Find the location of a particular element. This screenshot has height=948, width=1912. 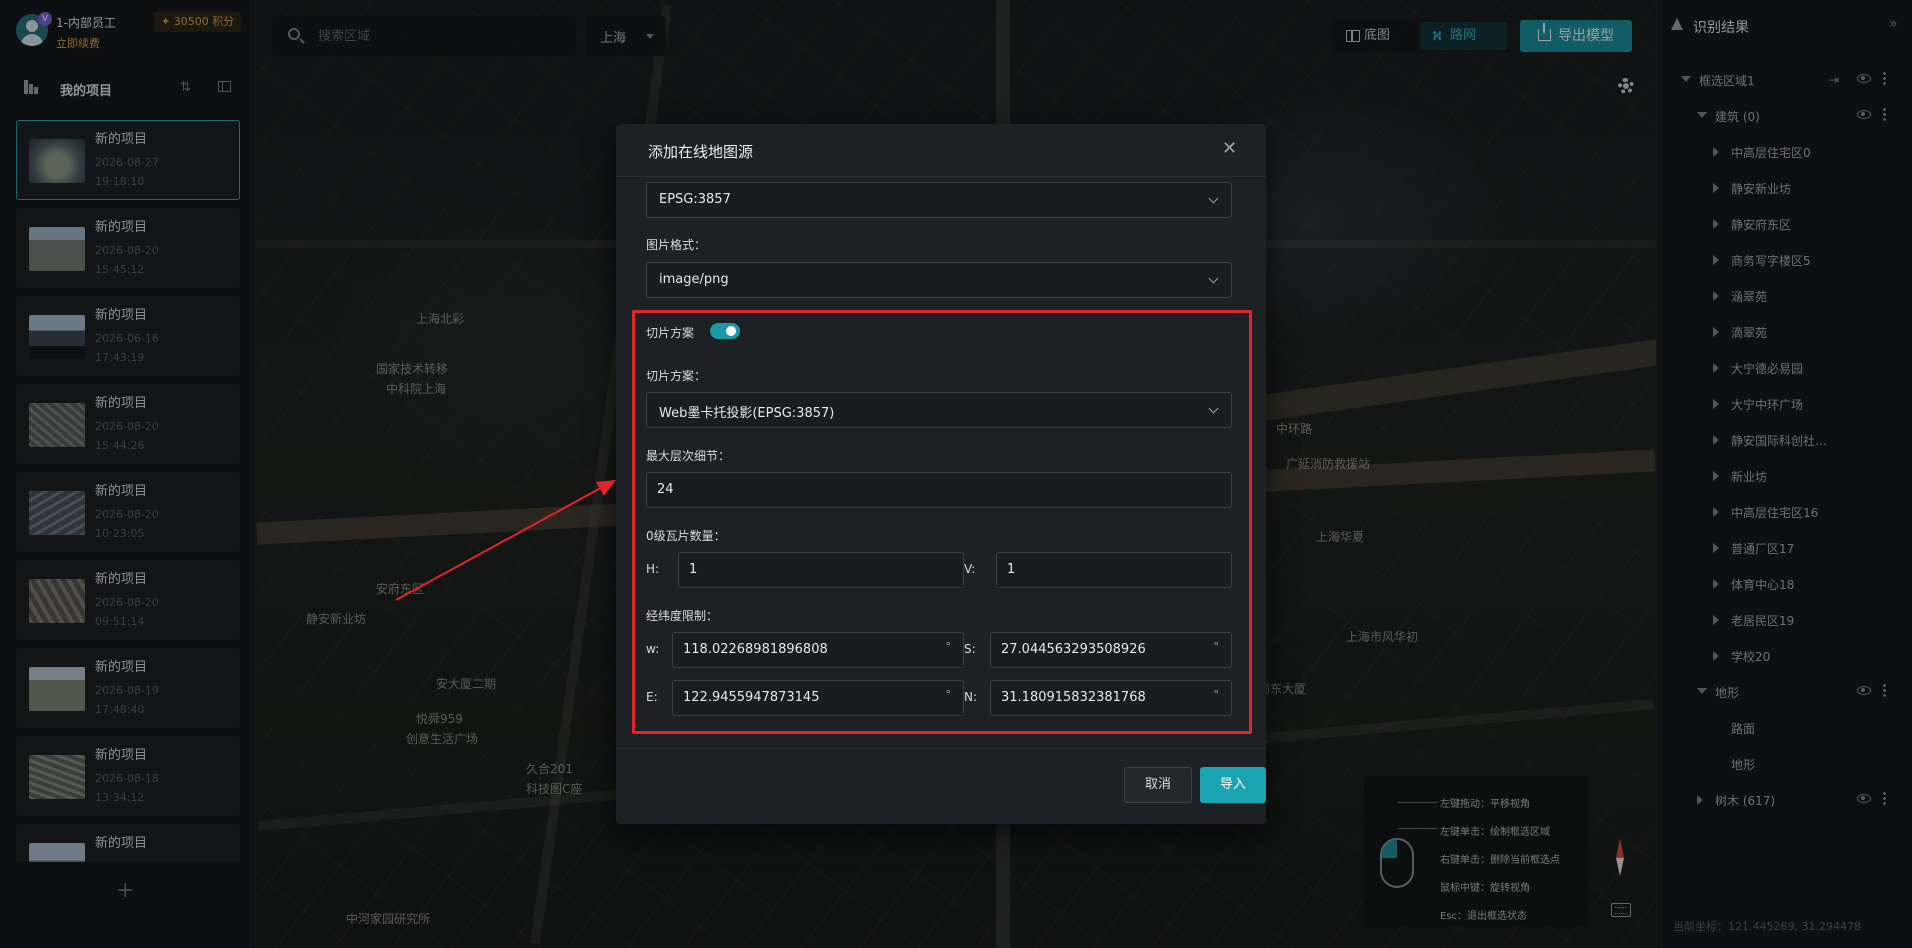

cancel-button: 取消 is located at coordinates (1158, 785).